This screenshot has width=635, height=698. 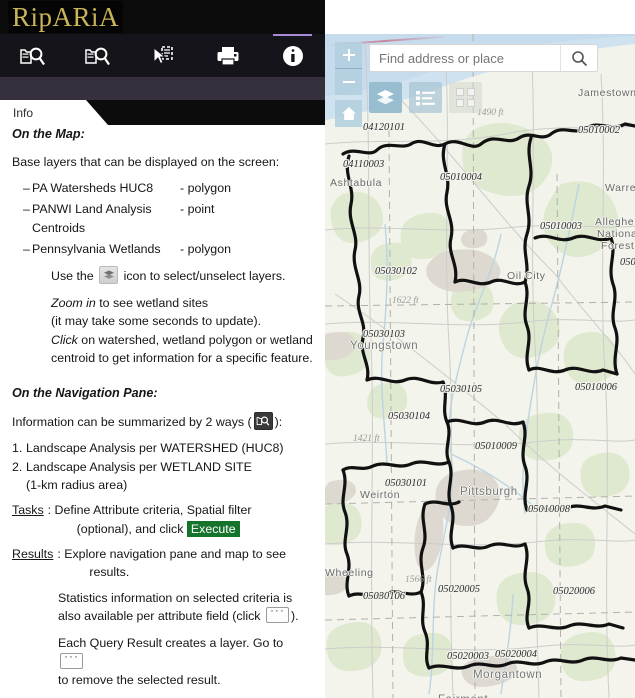 What do you see at coordinates (461, 389) in the screenshot?
I see `watershed-code-label: 05030105` at bounding box center [461, 389].